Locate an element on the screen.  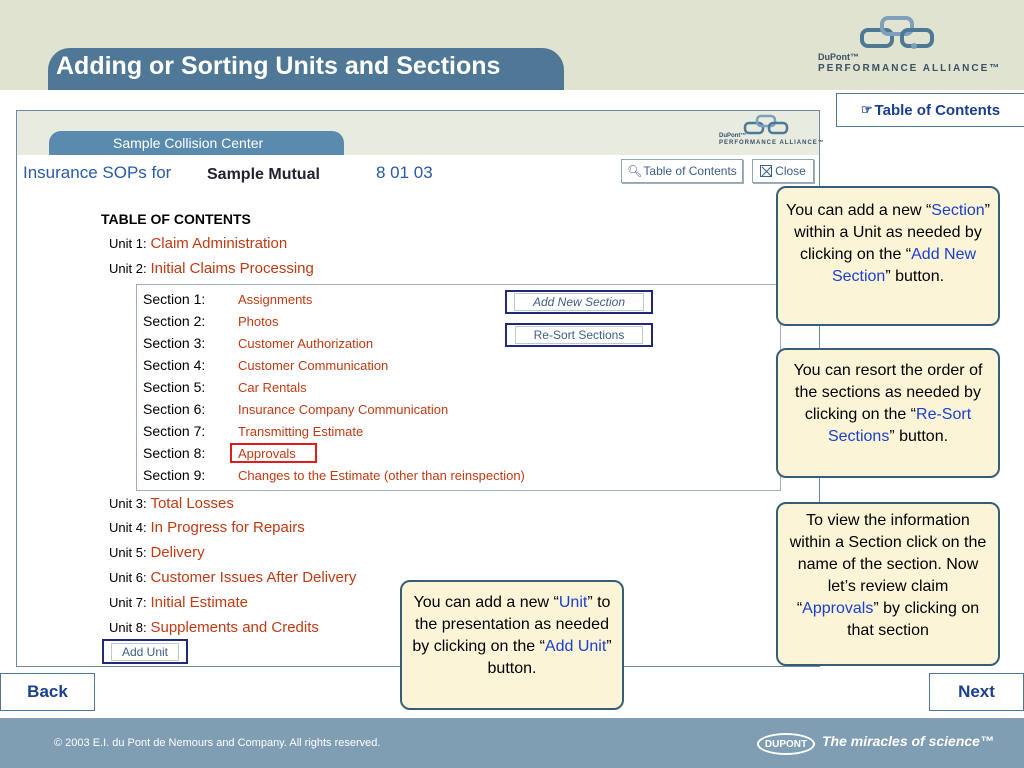
unit-row: Unit 2: Initial Claims Processing is located at coordinates (211, 268).